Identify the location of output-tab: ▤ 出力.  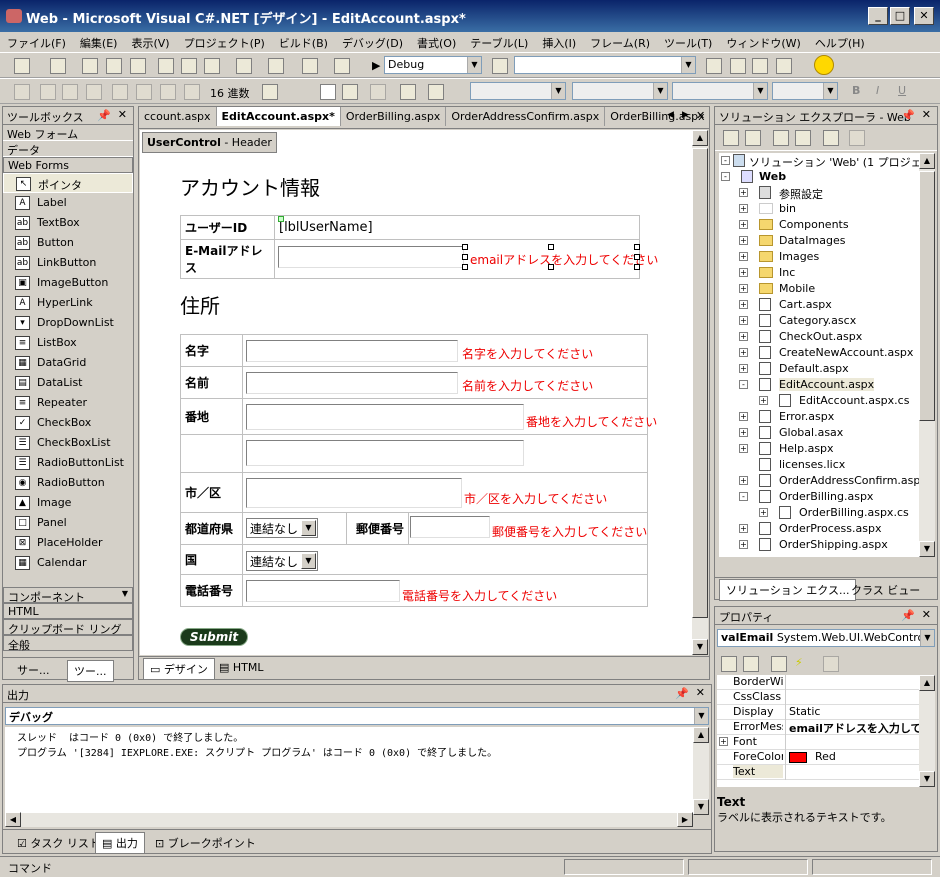
(120, 843).